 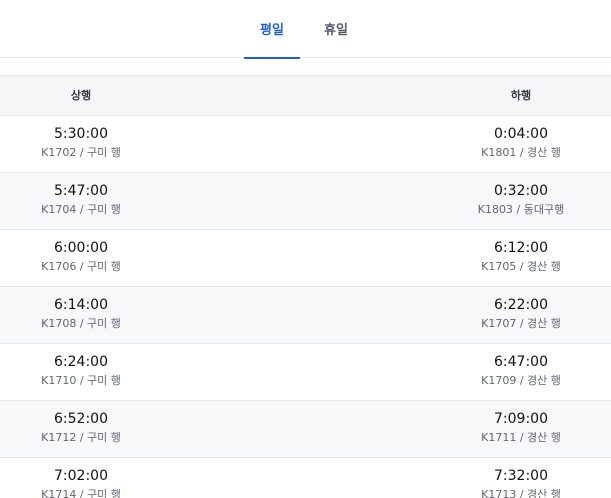 What do you see at coordinates (81, 134) in the screenshot?
I see `departure-time: 5:30:00` at bounding box center [81, 134].